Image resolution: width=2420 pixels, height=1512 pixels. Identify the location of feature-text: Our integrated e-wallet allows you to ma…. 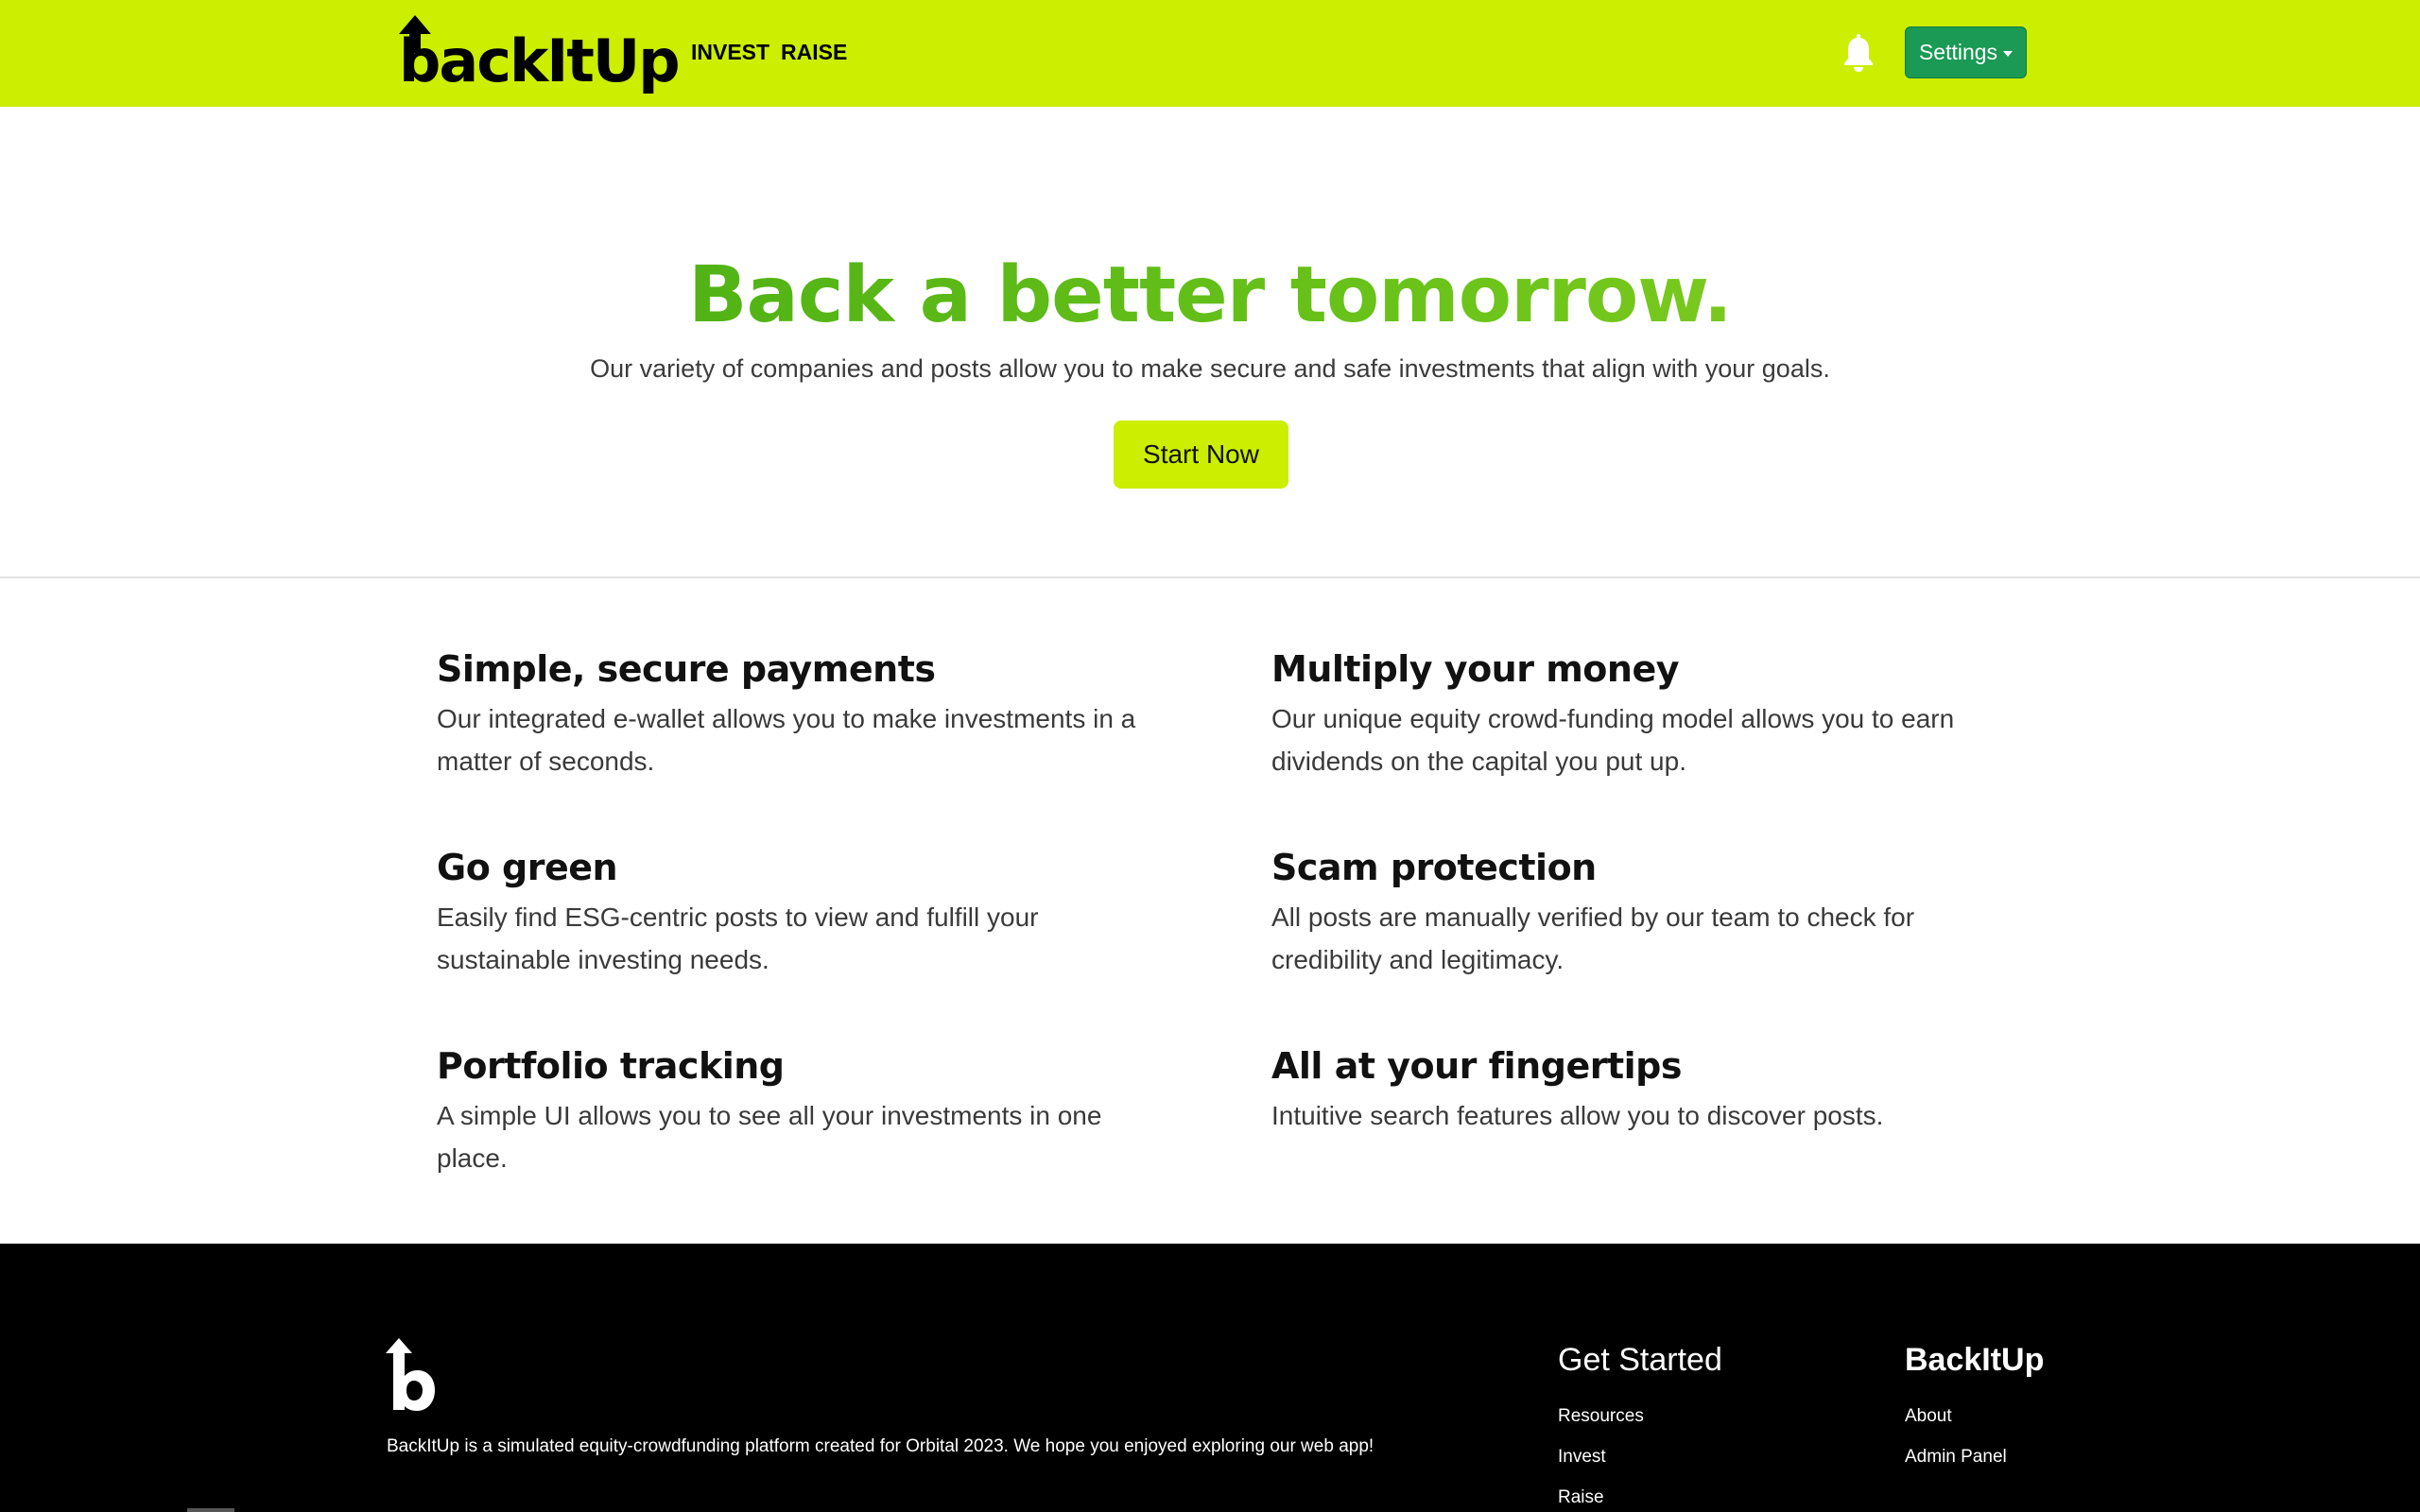
(786, 739).